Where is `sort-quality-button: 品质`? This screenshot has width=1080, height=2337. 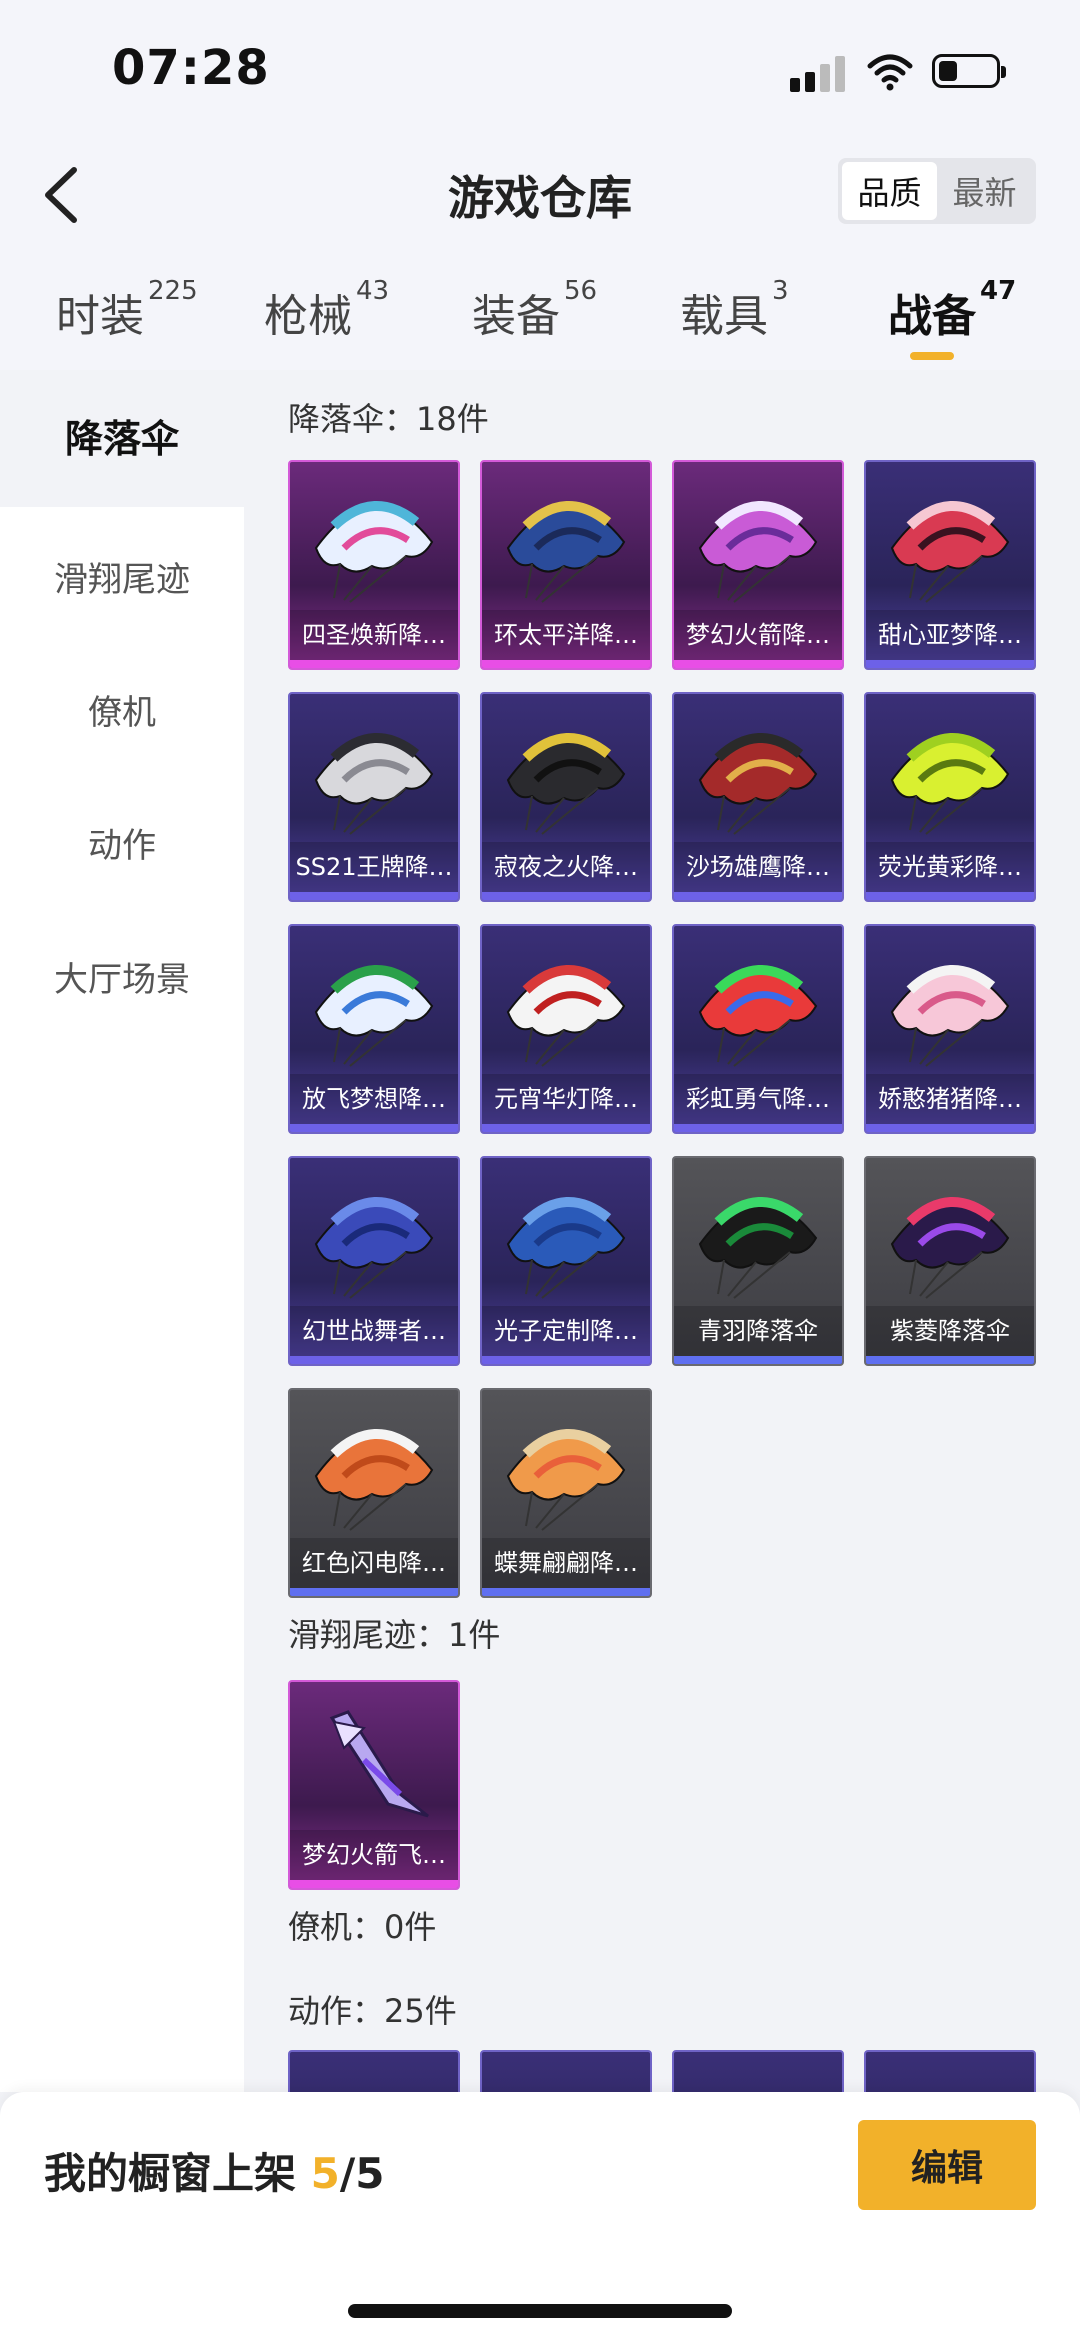
sort-quality-button: 品质 is located at coordinates (889, 191).